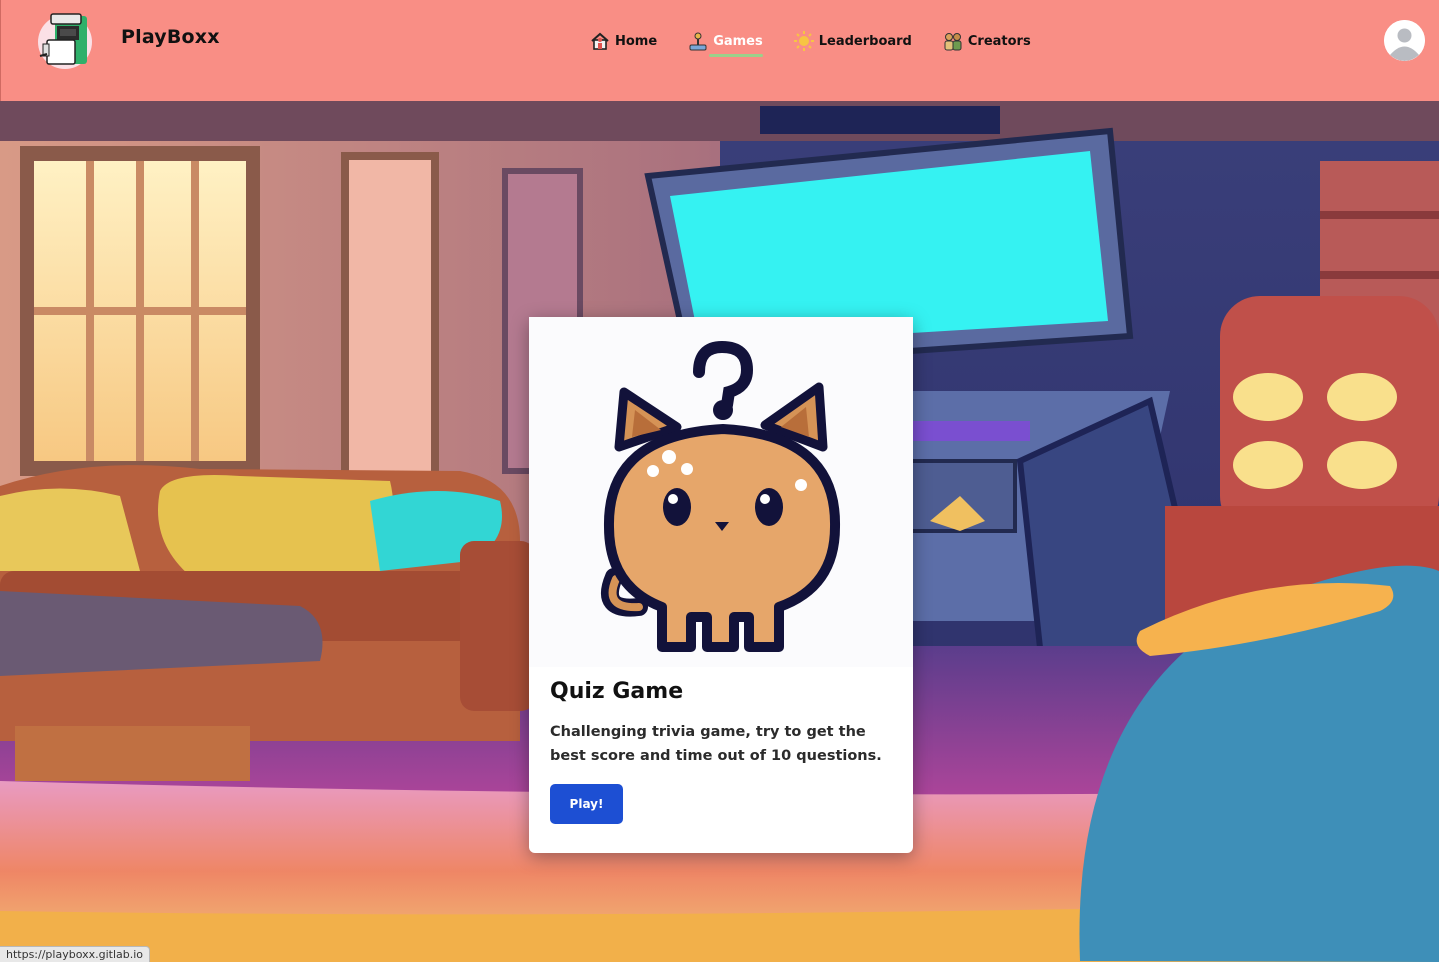 This screenshot has height=962, width=1439. Describe the element at coordinates (586, 804) in the screenshot. I see `play-button: Play!` at that location.